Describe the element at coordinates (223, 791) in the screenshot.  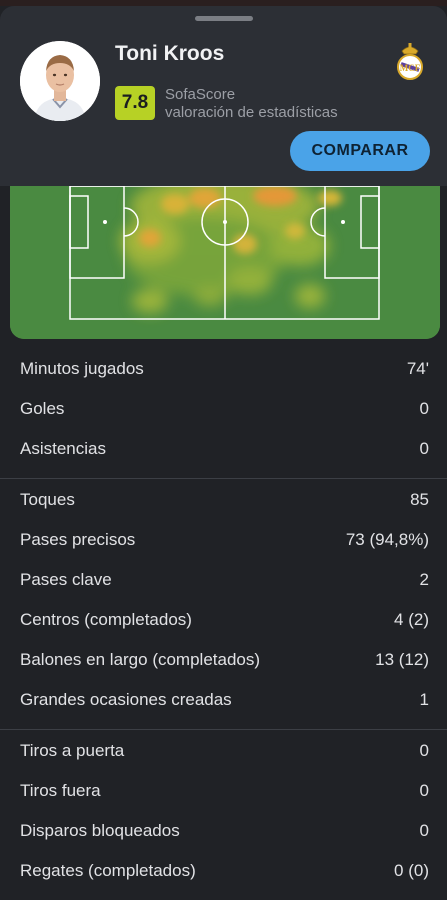
I see `stat-row-shots-off-target: Tiros fuera 0` at that location.